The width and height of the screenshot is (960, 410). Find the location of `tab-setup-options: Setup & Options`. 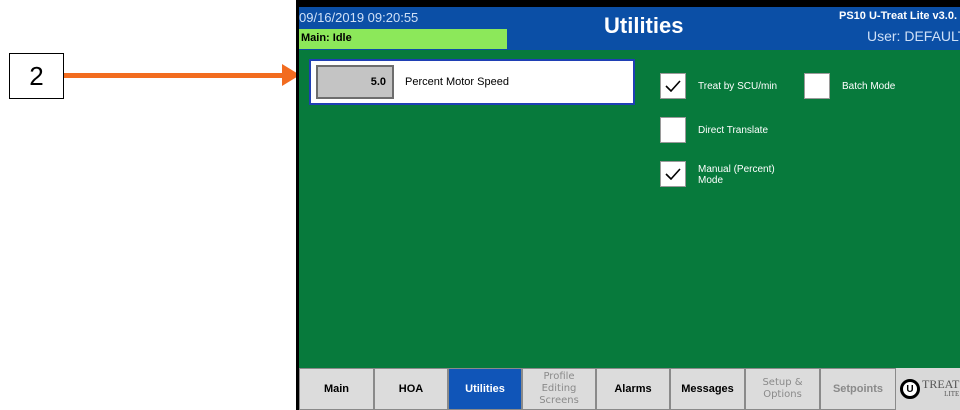

tab-setup-options: Setup & Options is located at coordinates (782, 389).